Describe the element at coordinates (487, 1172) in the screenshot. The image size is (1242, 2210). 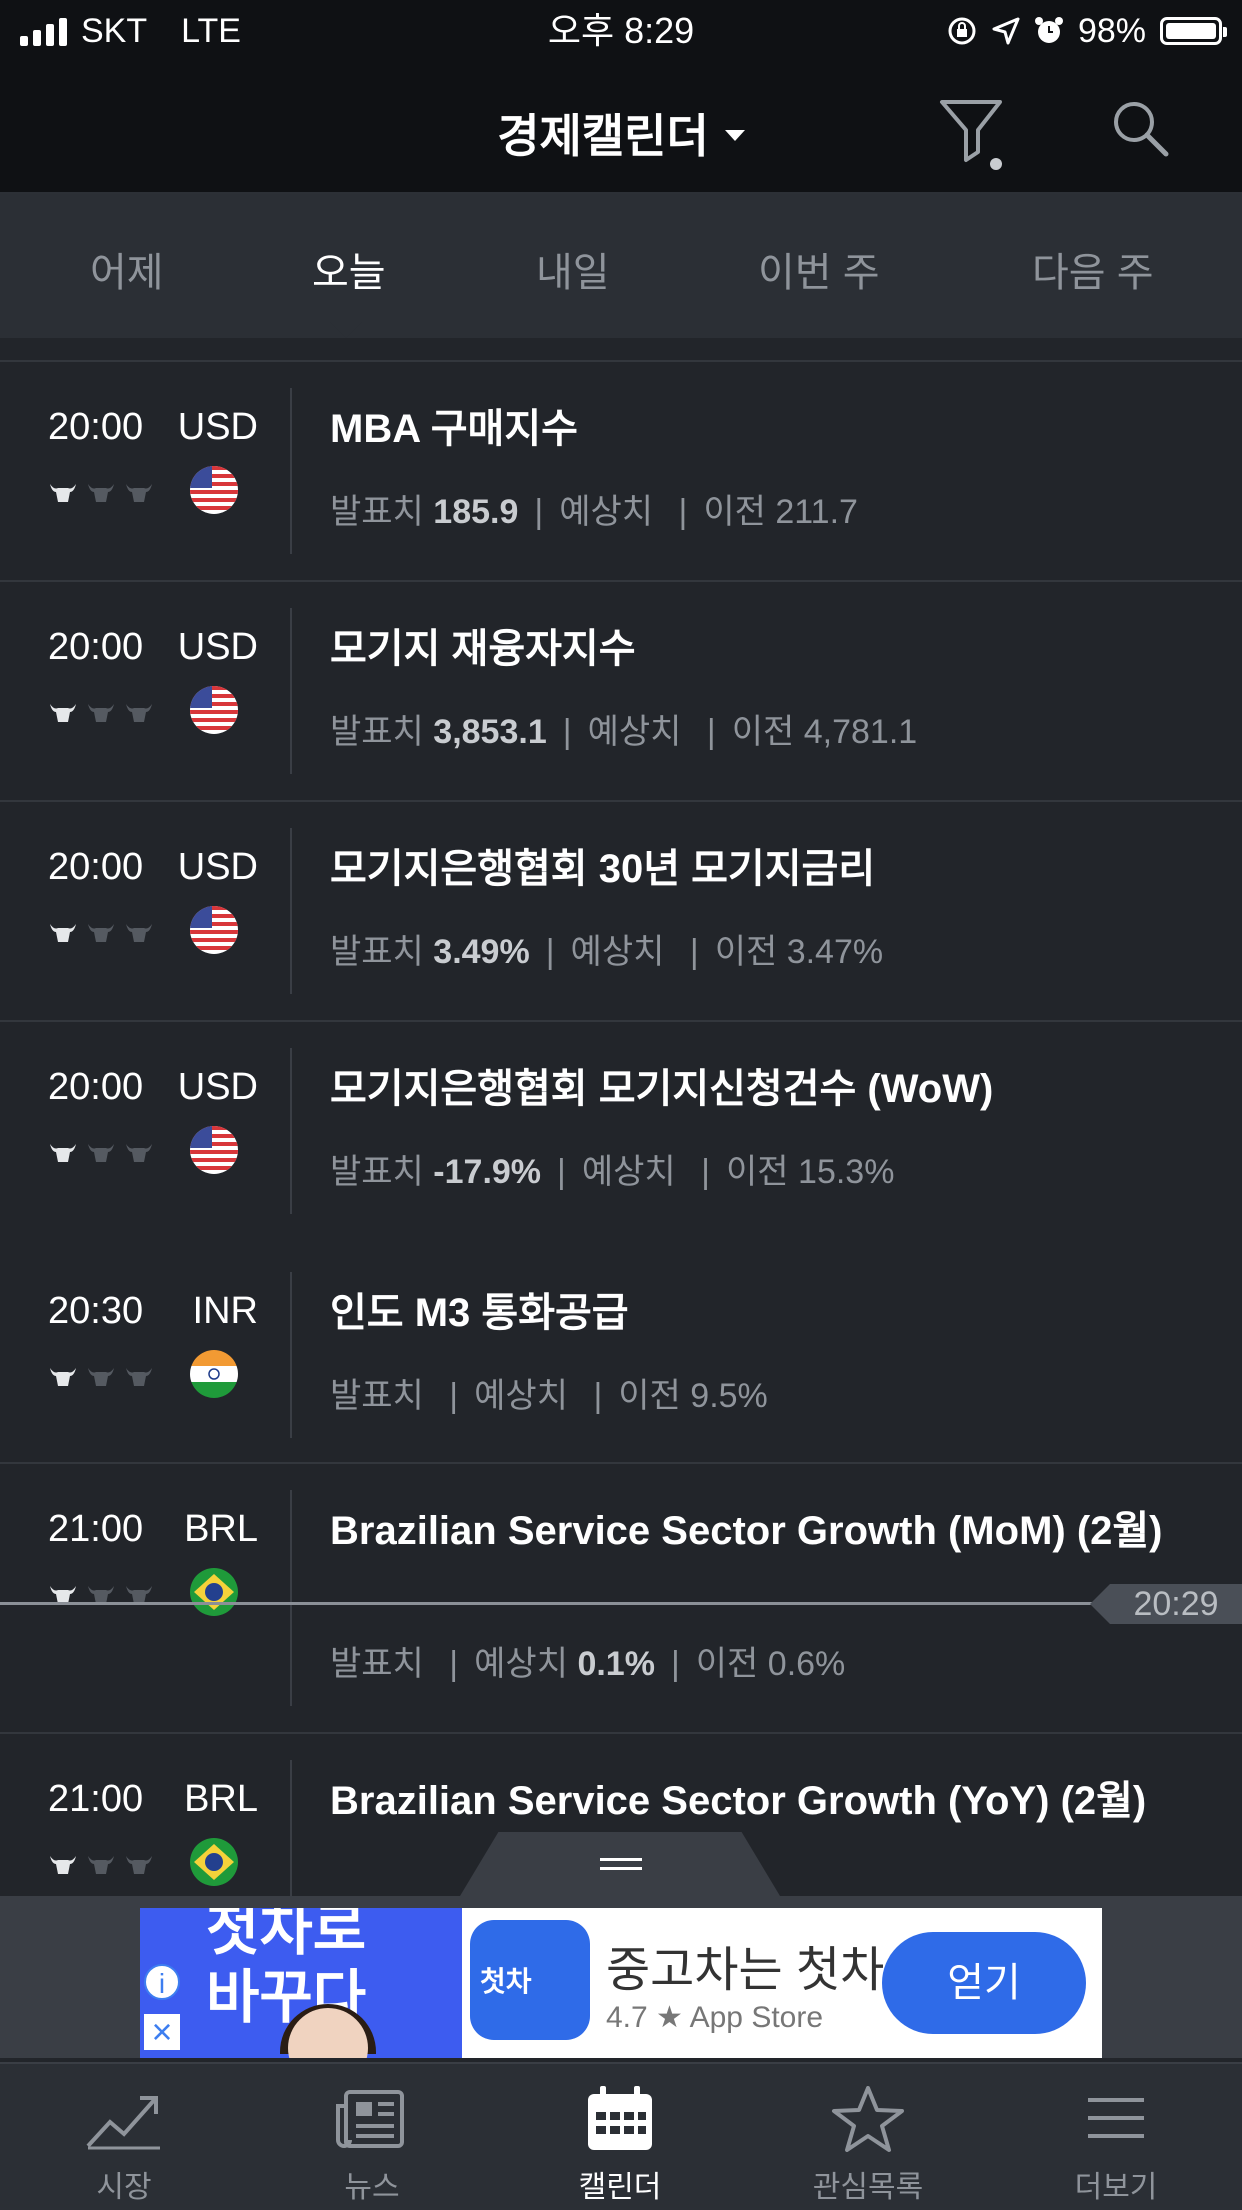
I see `actual-value: -17.9%` at that location.